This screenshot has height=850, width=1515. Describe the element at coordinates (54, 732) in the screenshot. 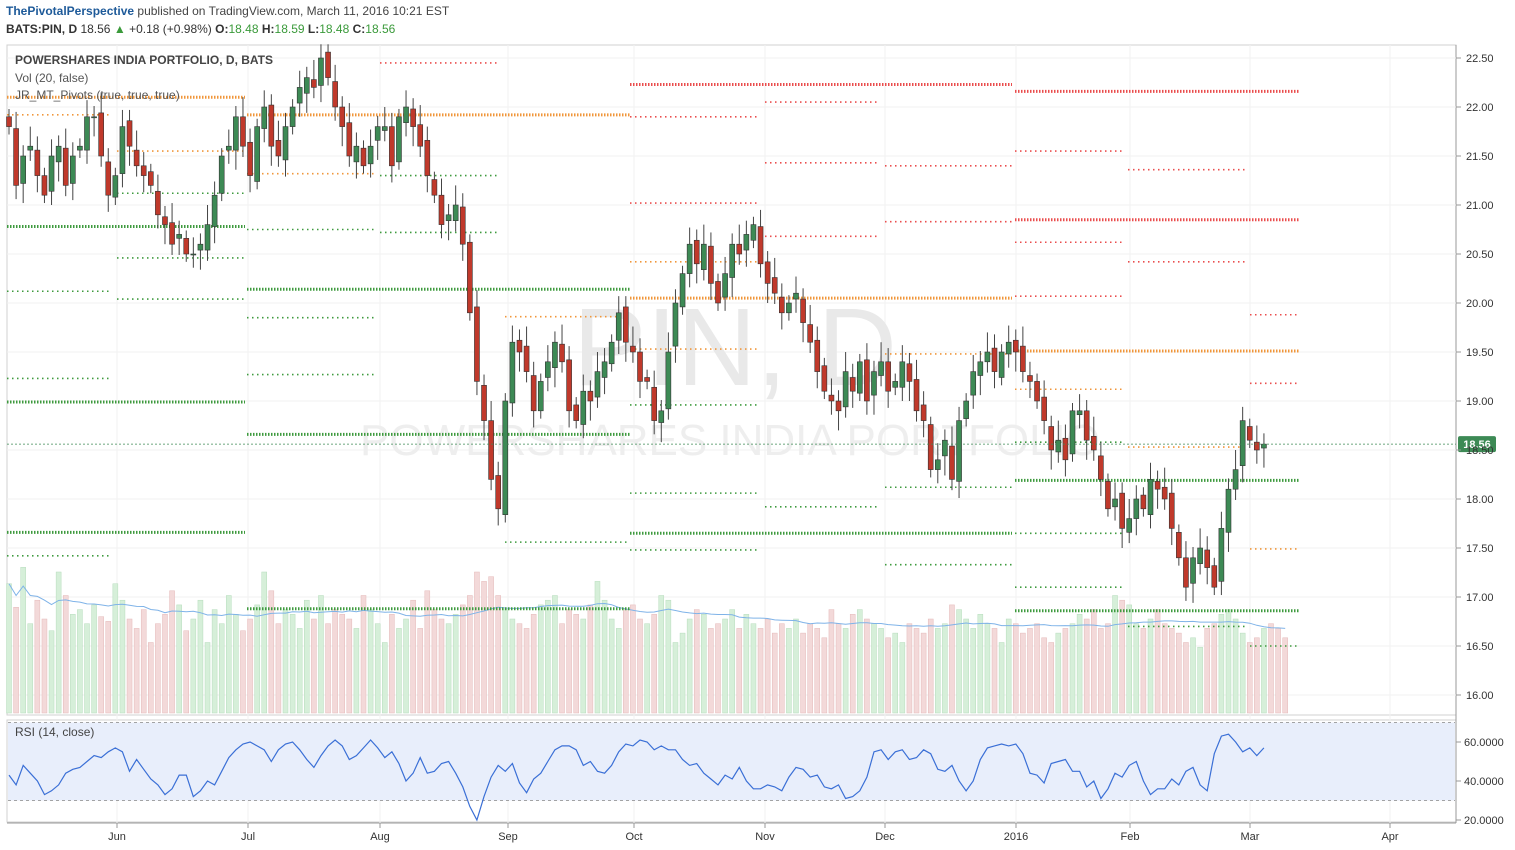

I see `rsi-label: RSI (14, close)` at that location.